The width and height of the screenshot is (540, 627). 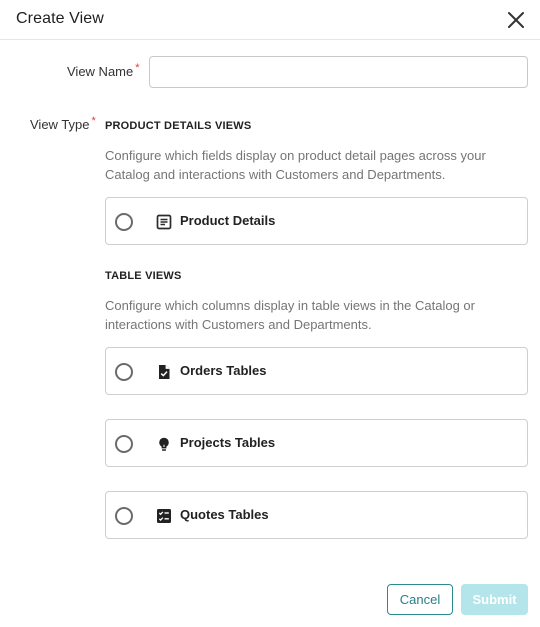 I want to click on option-projects-tables: Projects Tables, so click(x=316, y=443).